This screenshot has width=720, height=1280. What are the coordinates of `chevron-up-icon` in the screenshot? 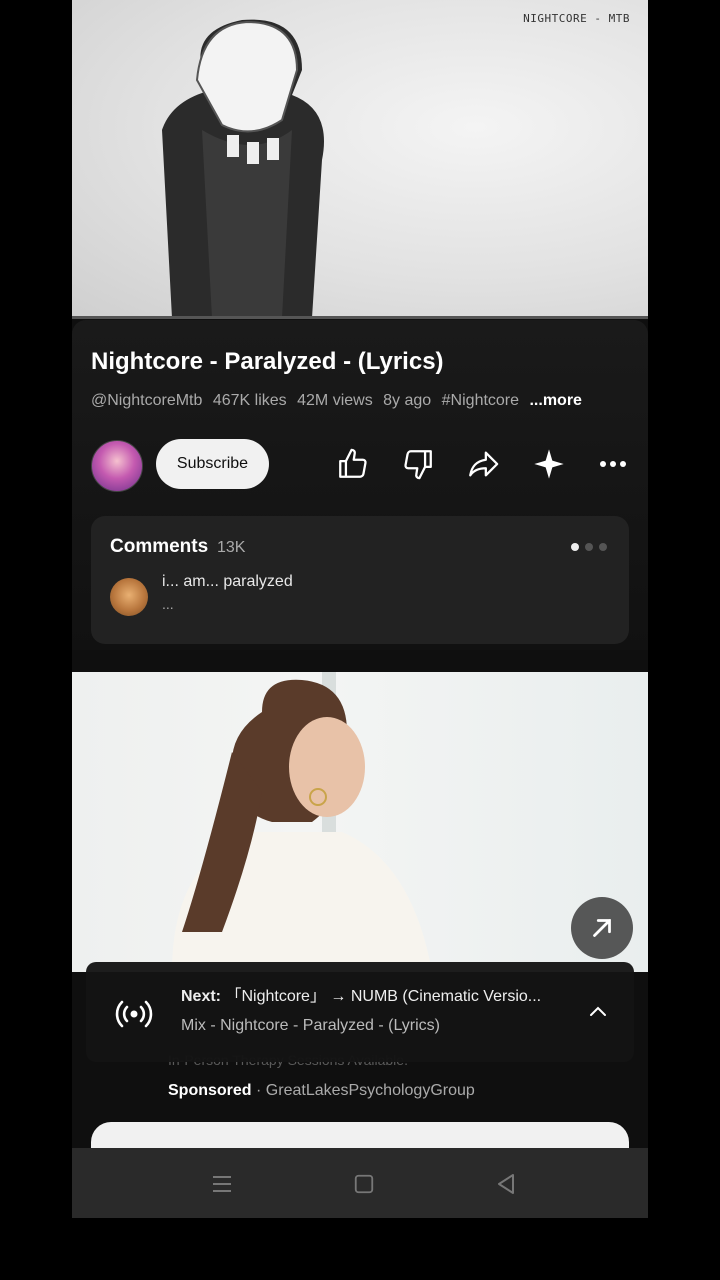 It's located at (598, 1012).